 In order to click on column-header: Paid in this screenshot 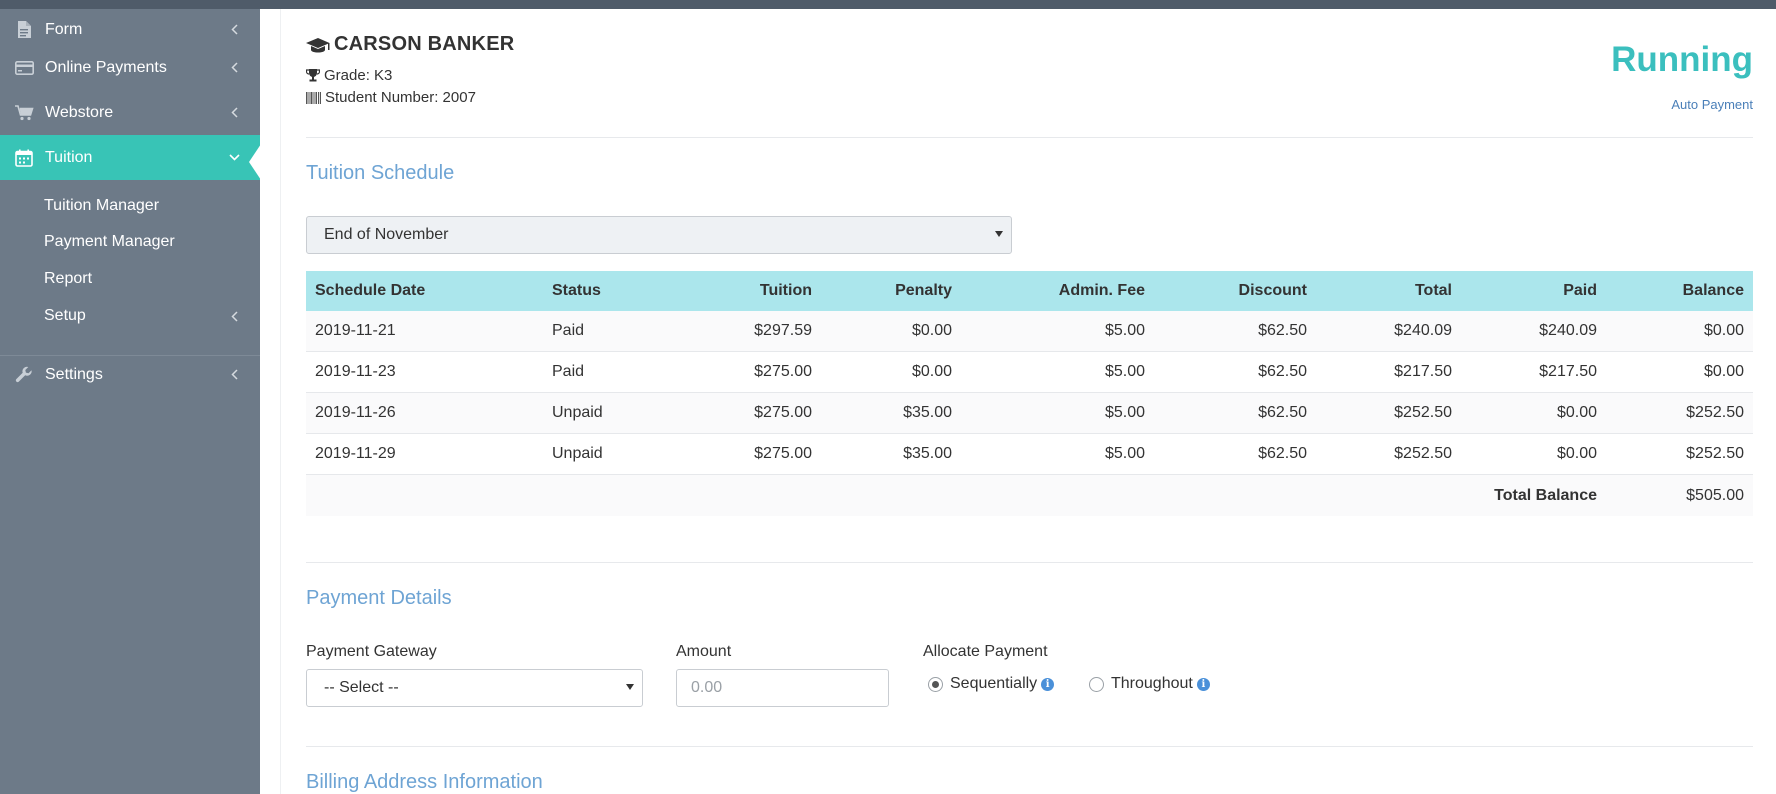, I will do `click(1580, 290)`.